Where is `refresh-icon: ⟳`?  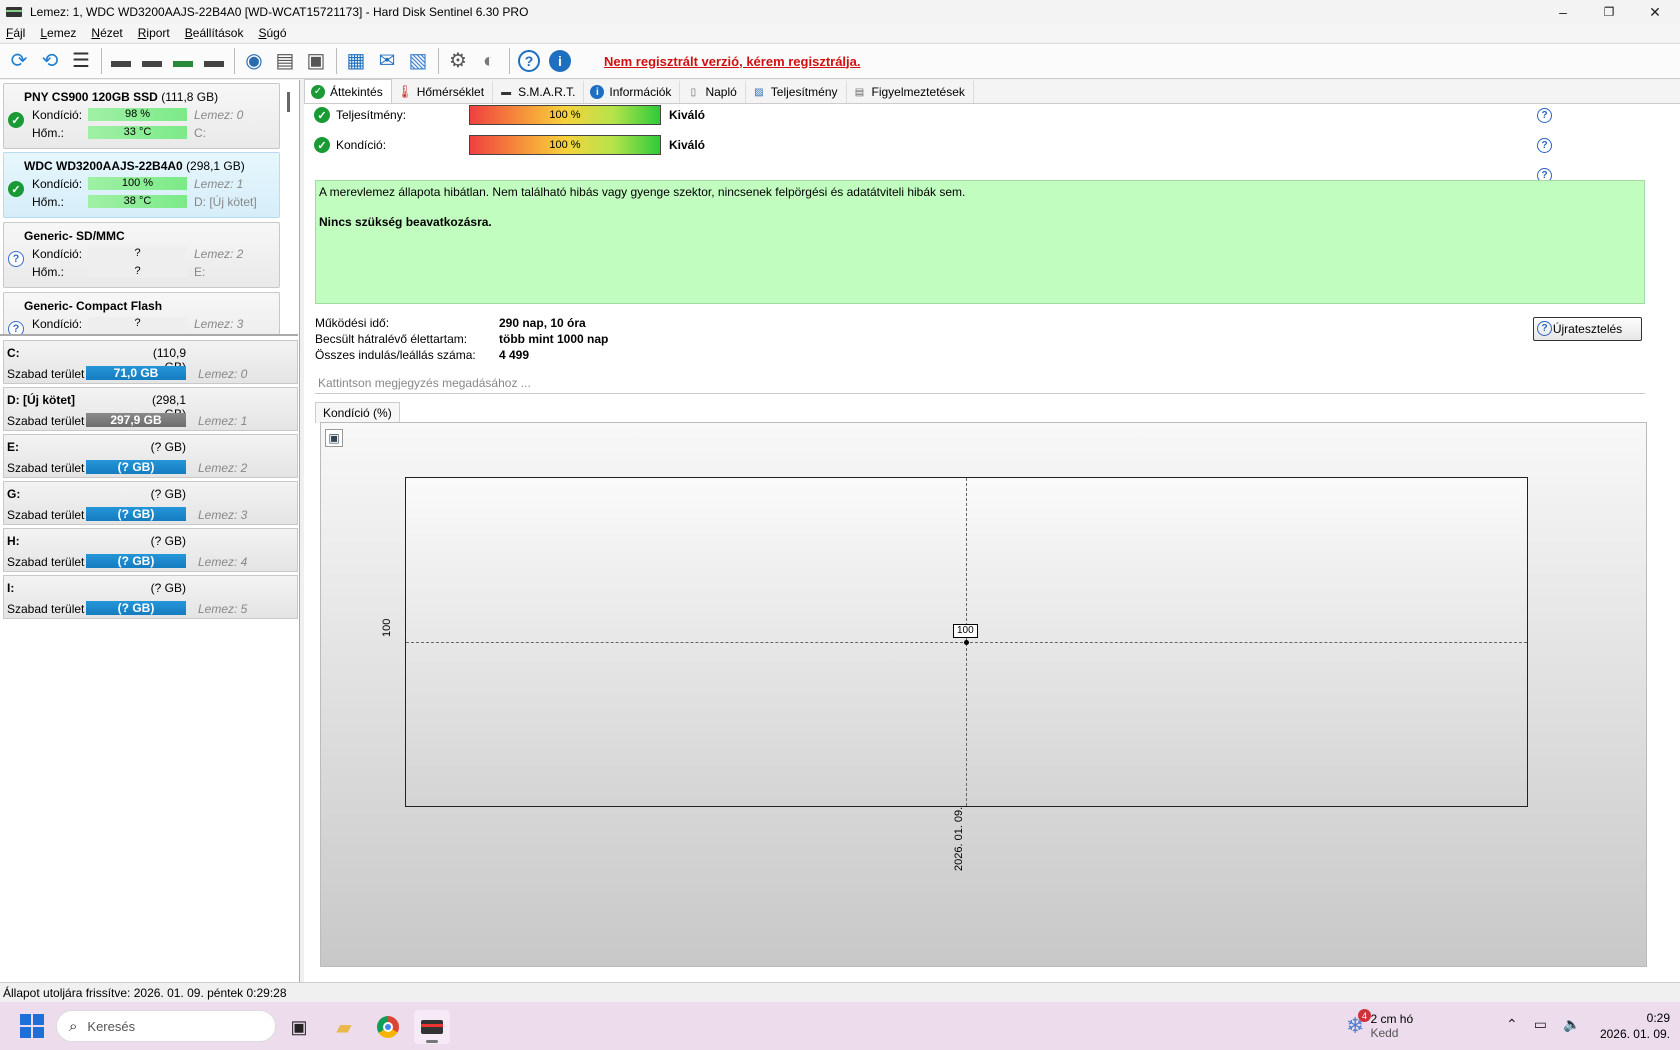 refresh-icon: ⟳ is located at coordinates (19, 61).